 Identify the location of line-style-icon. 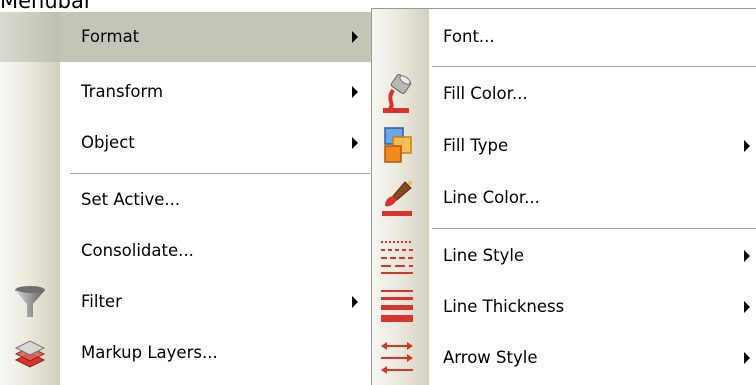
(397, 256).